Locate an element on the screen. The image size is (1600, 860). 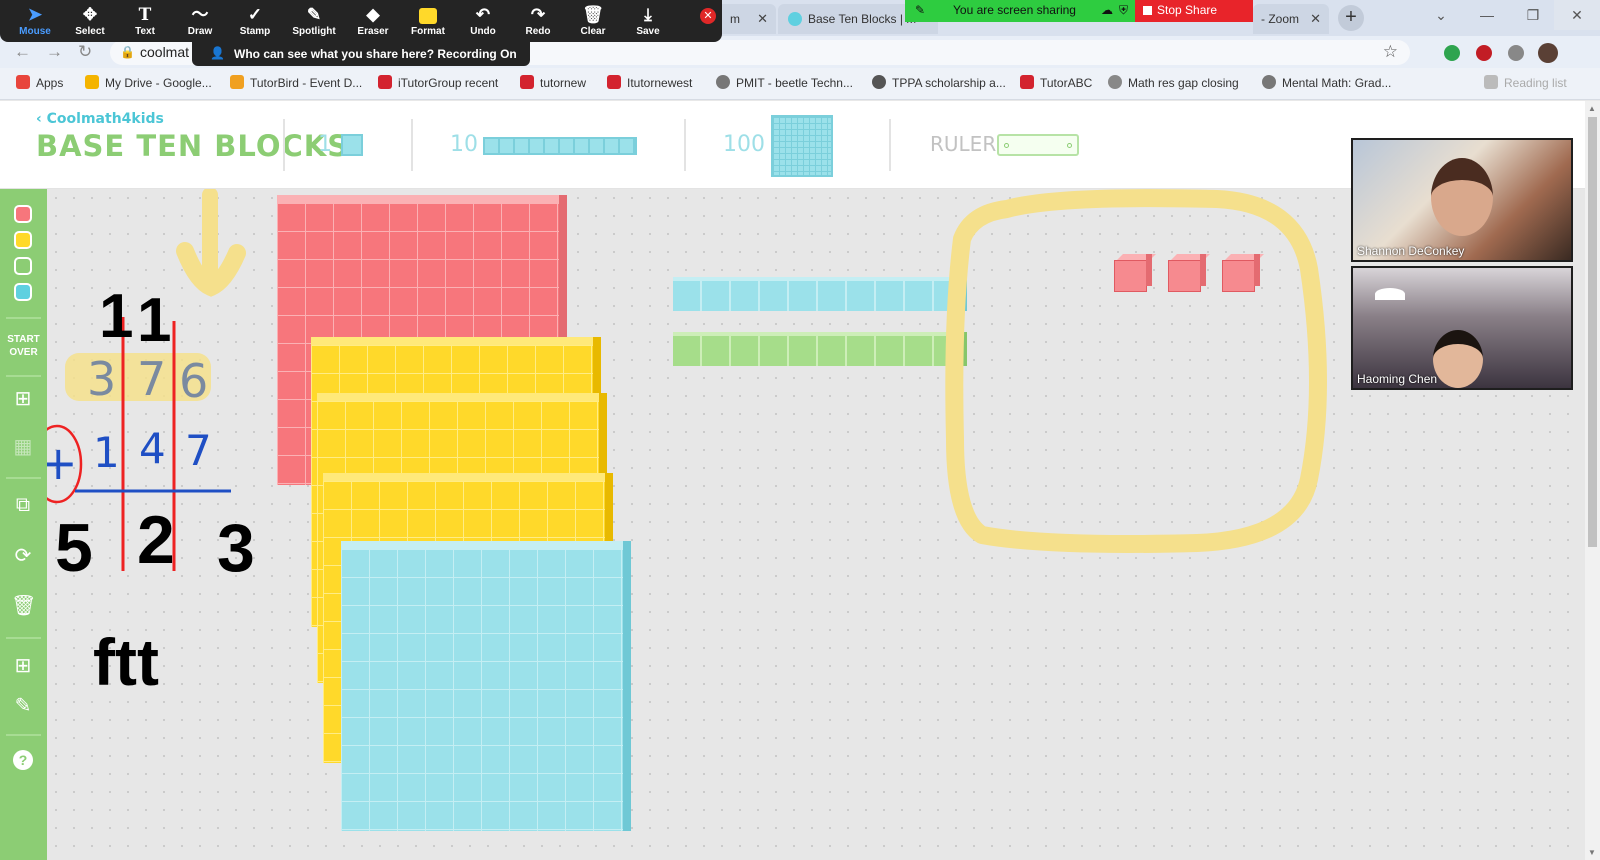
tool-clear: 🗑 Clear is located at coordinates (593, 20).